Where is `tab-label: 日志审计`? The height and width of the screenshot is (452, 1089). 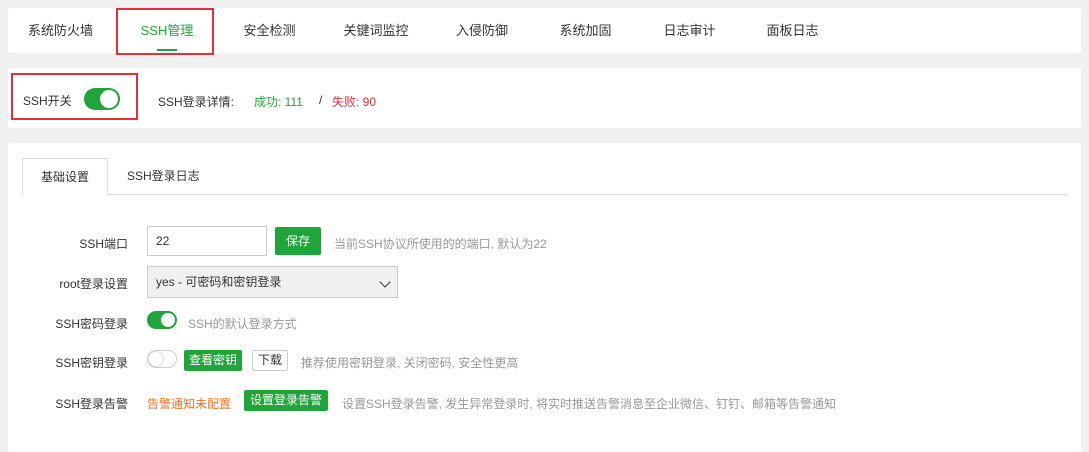
tab-label: 日志审计 is located at coordinates (689, 30).